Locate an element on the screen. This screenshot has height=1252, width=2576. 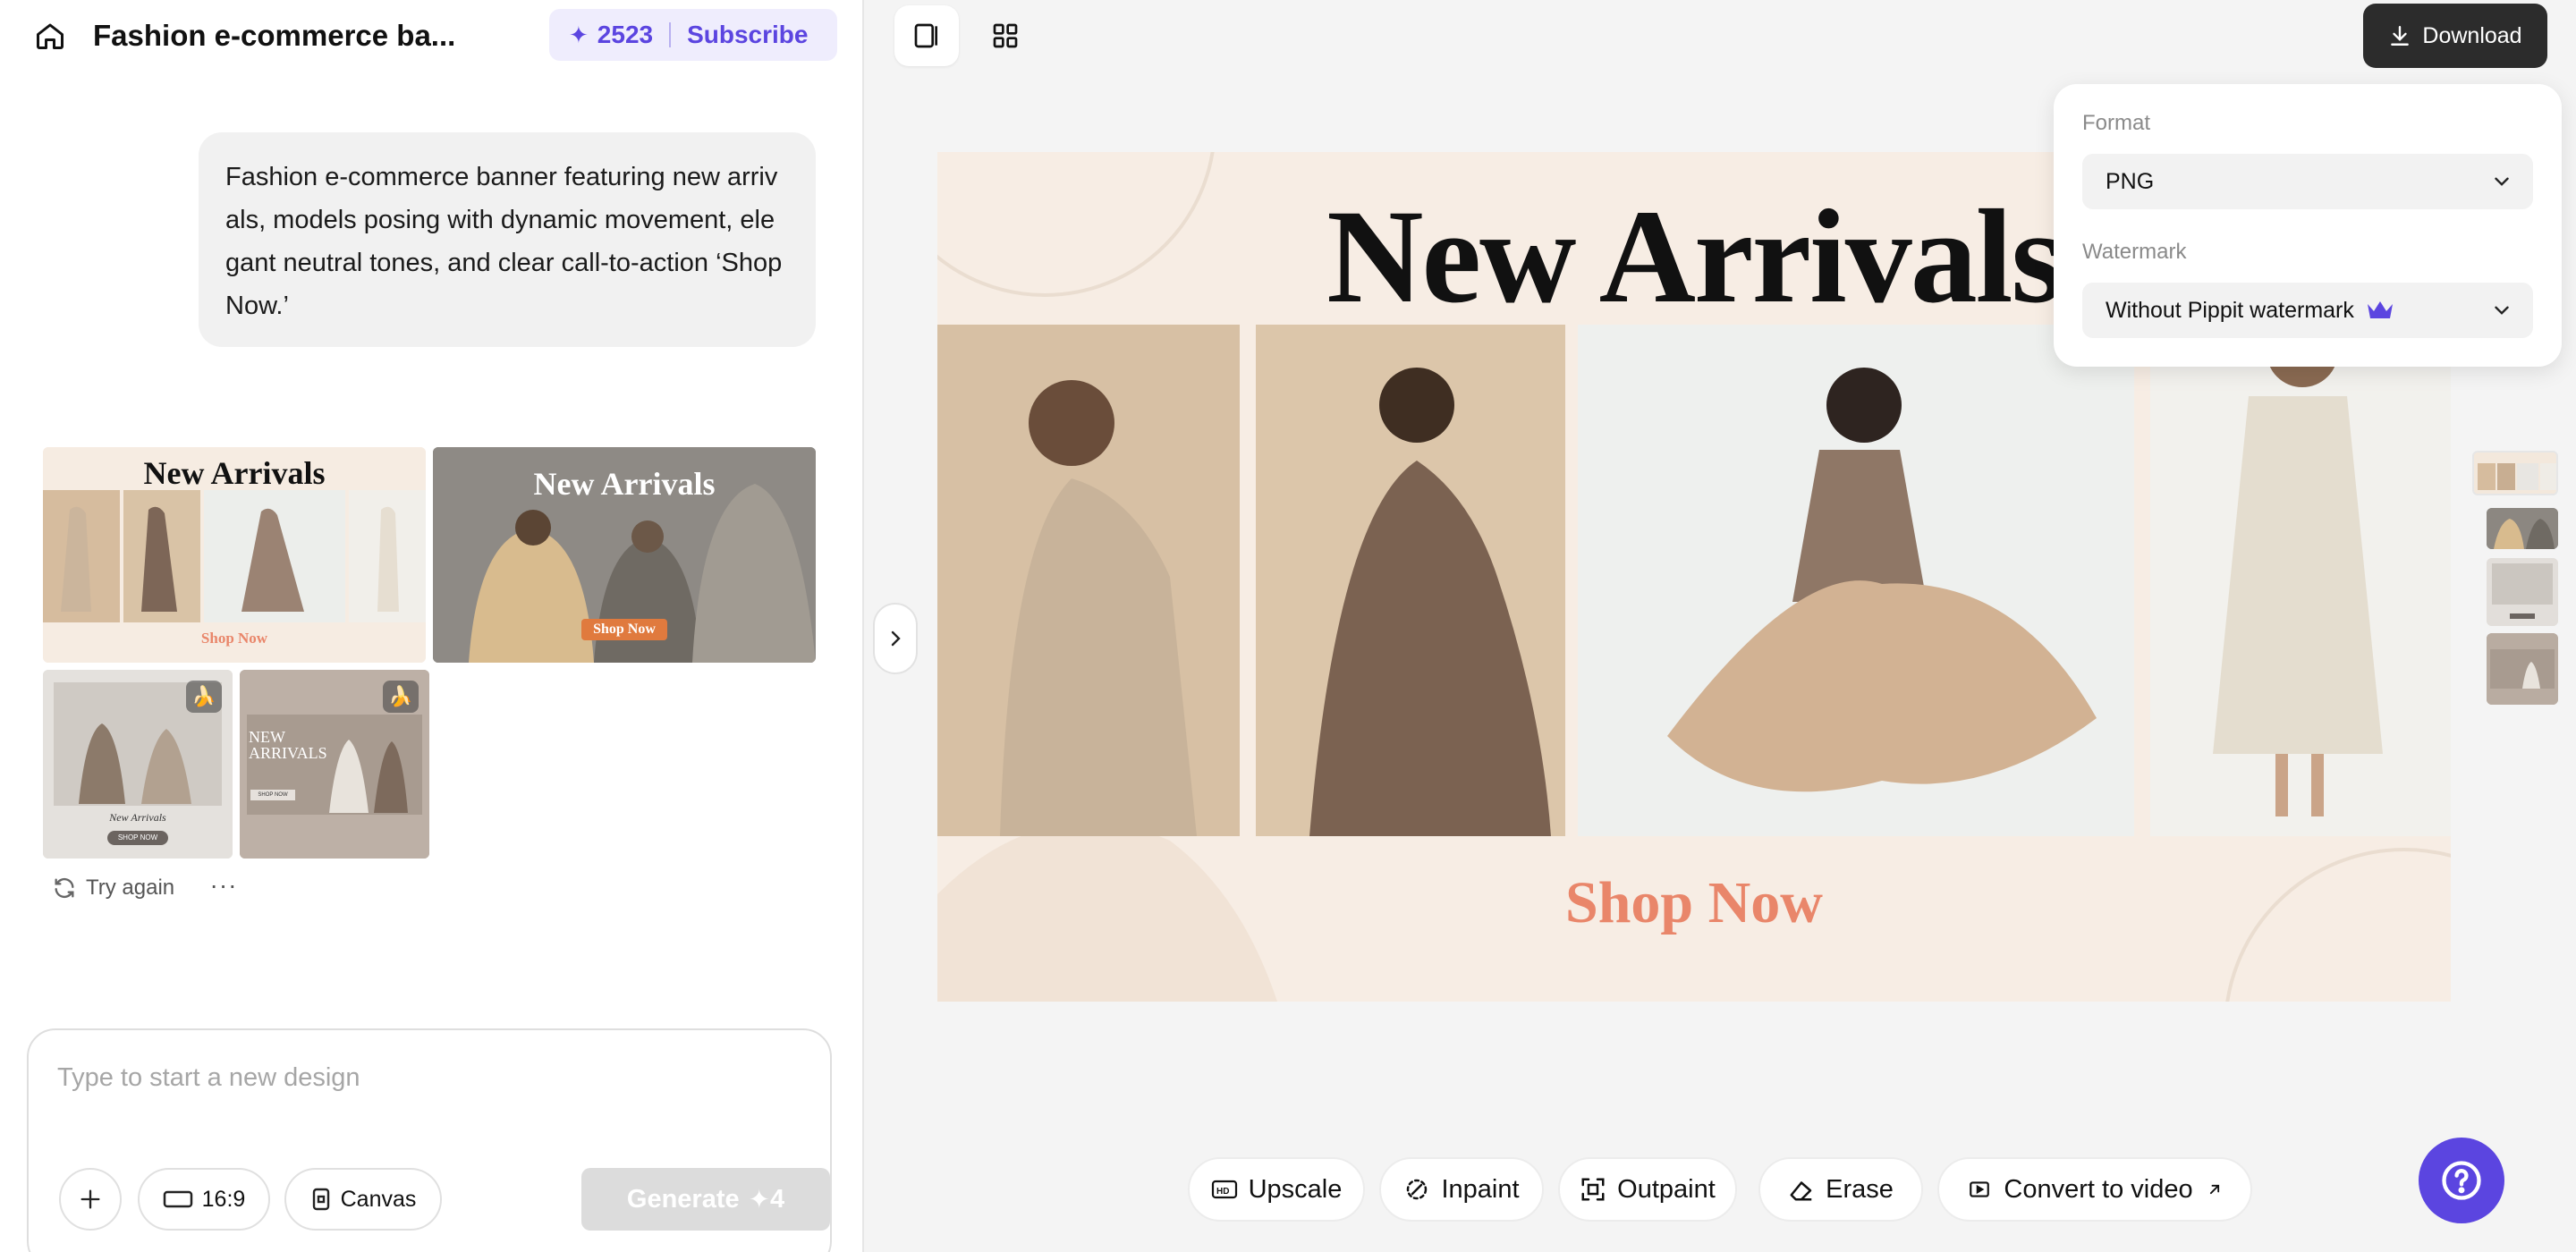
video-icon is located at coordinates (1979, 1189).